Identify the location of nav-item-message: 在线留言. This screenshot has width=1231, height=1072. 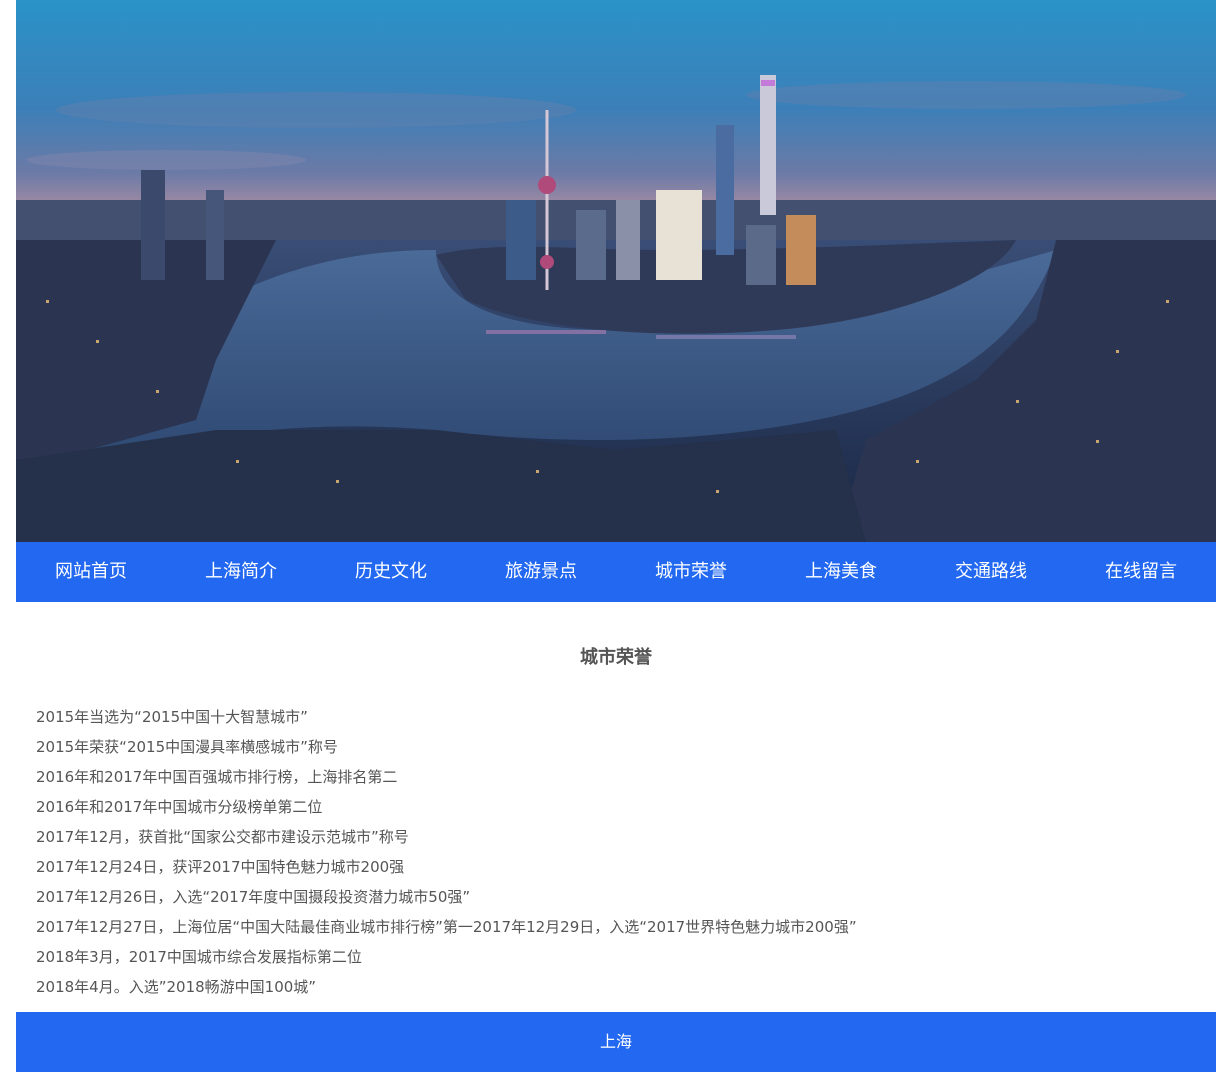
(1141, 572).